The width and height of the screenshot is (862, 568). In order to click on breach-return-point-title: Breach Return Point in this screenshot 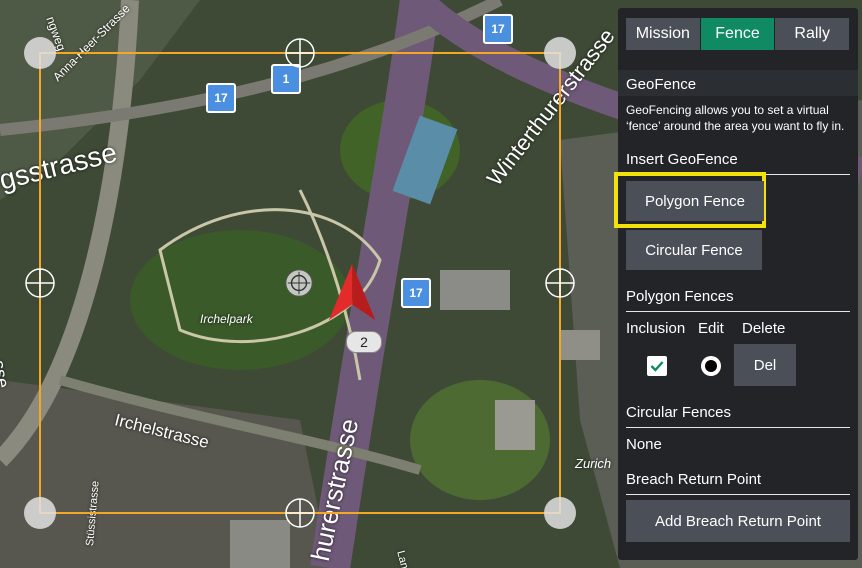, I will do `click(694, 479)`.